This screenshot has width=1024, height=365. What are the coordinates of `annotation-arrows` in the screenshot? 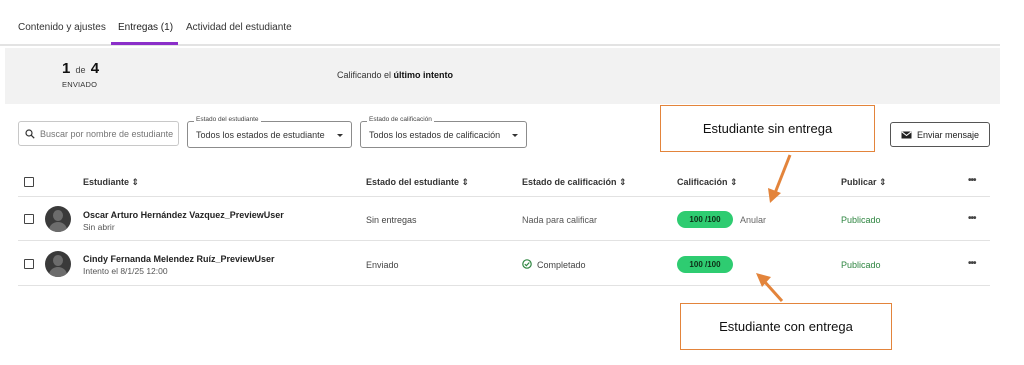 It's located at (774, 228).